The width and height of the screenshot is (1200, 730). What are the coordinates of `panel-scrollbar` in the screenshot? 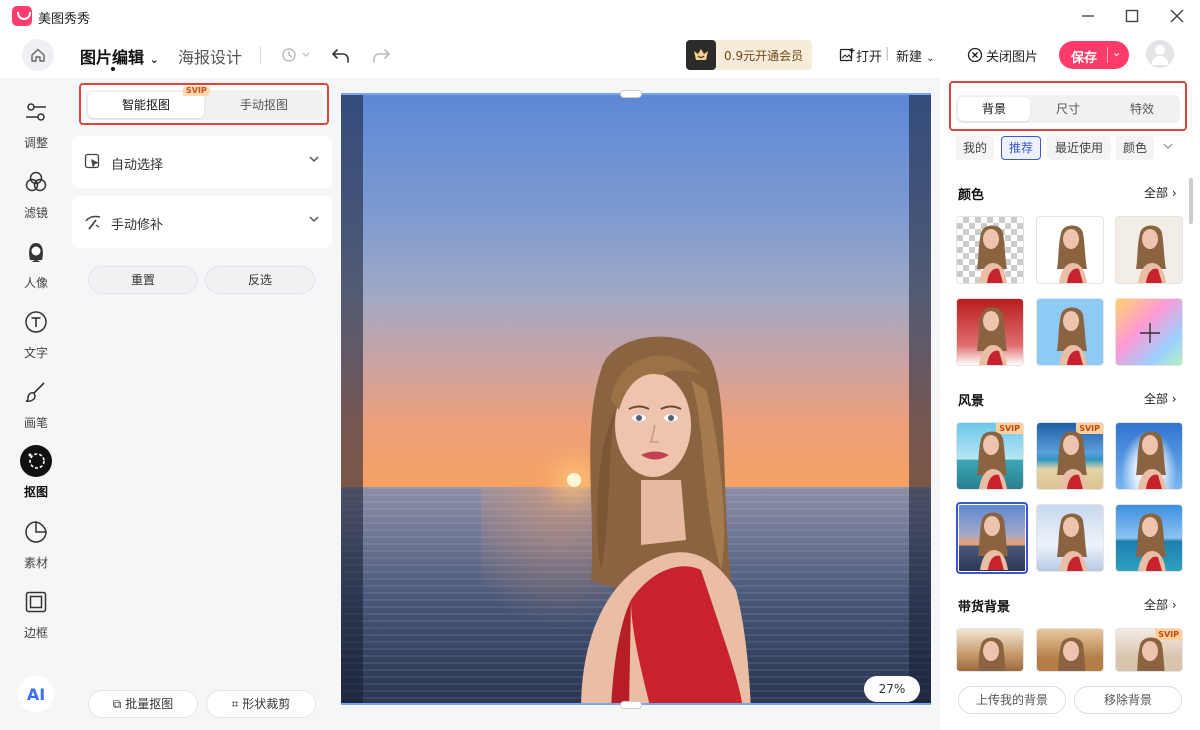 It's located at (1191, 201).